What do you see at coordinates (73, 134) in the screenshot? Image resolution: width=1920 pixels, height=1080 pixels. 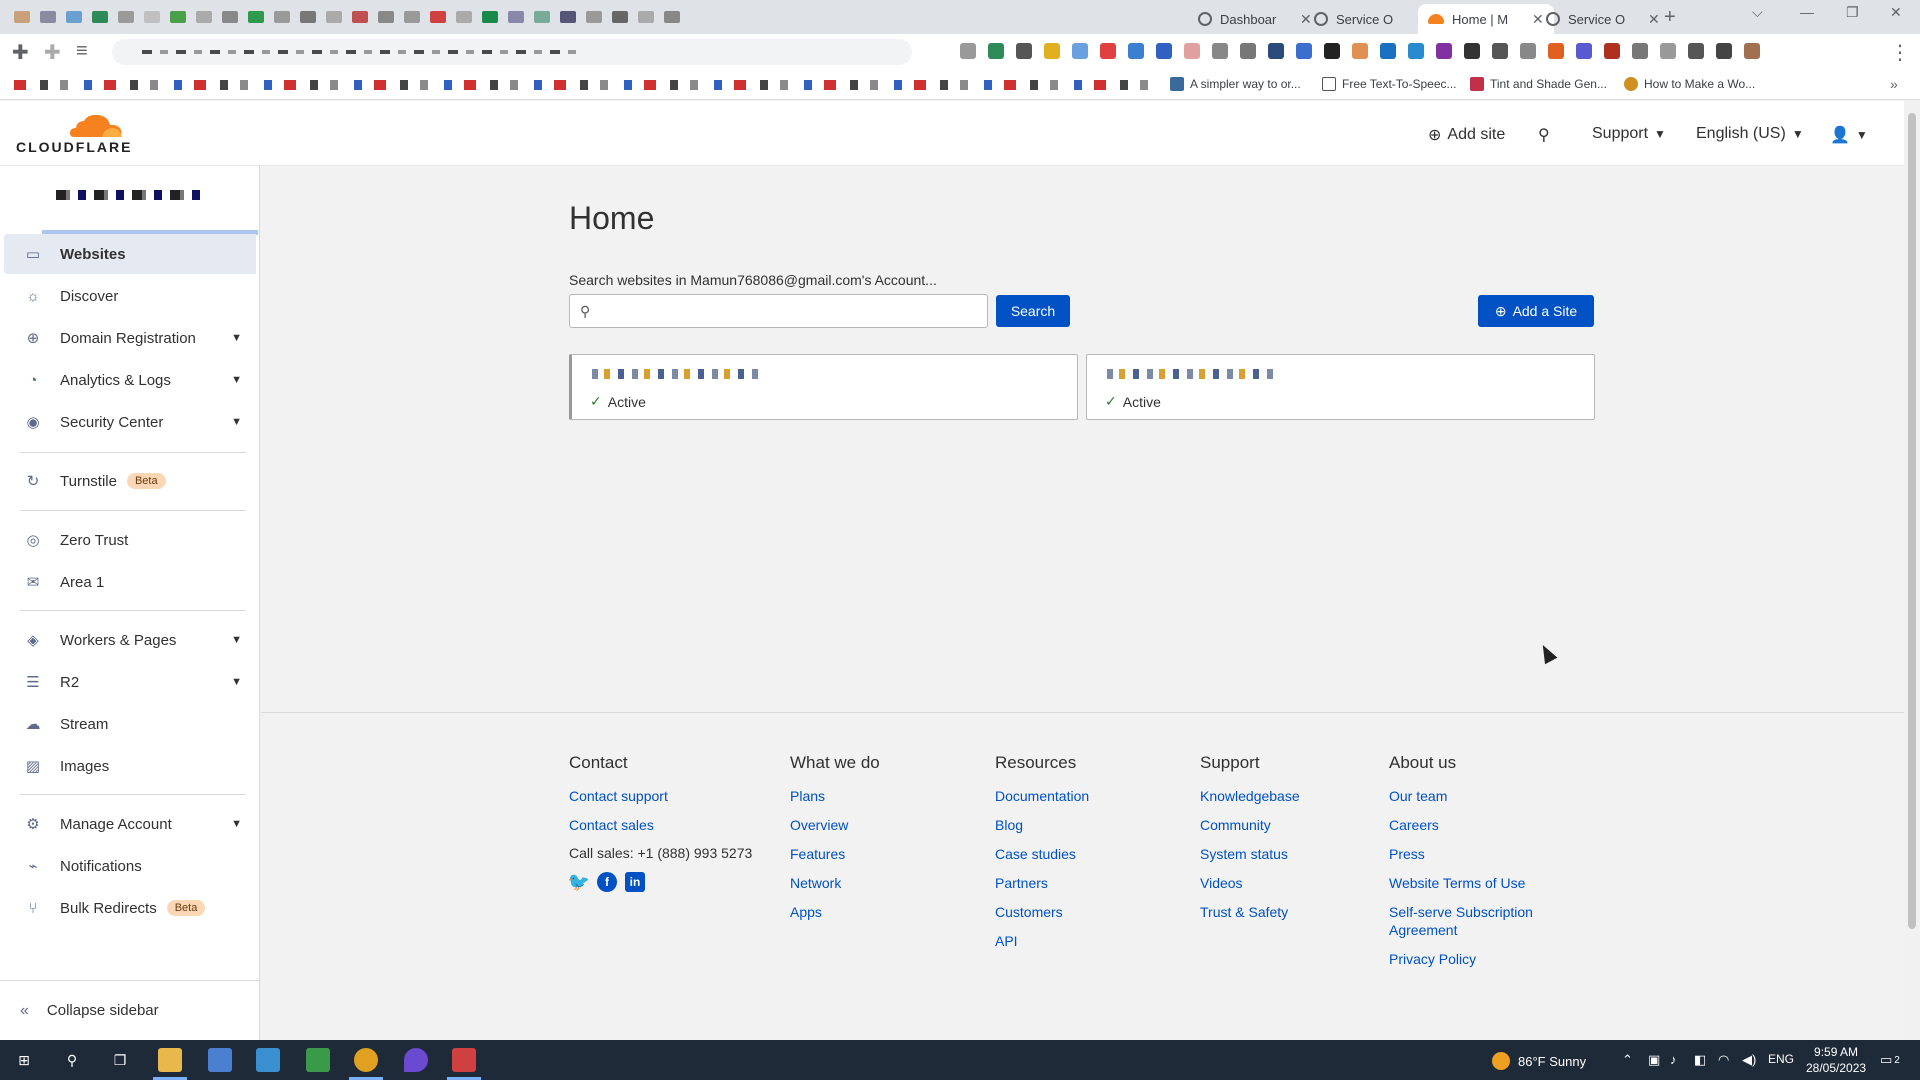 I see `cloudflare-logo: CLOUDFLARE` at bounding box center [73, 134].